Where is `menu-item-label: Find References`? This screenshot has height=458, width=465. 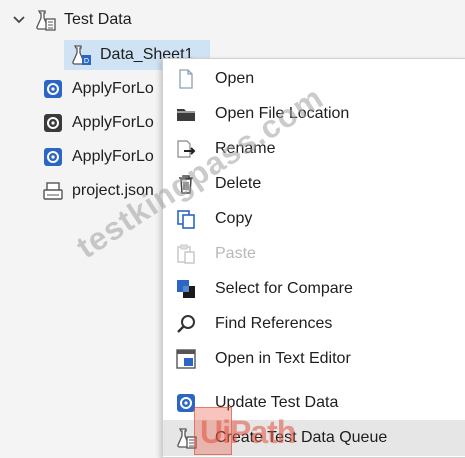 menu-item-label: Find References is located at coordinates (274, 323).